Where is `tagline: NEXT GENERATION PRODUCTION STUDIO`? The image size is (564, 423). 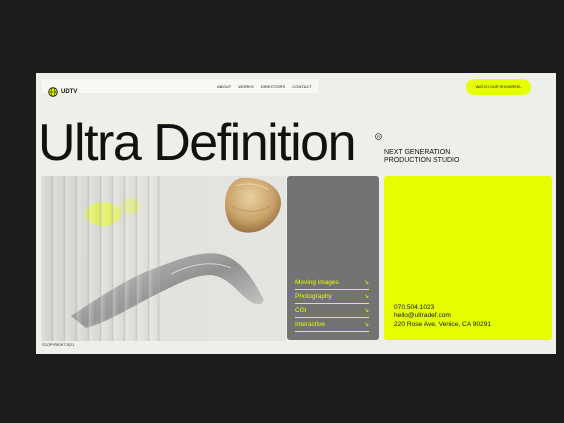
tagline: NEXT GENERATION PRODUCTION STUDIO is located at coordinates (439, 157).